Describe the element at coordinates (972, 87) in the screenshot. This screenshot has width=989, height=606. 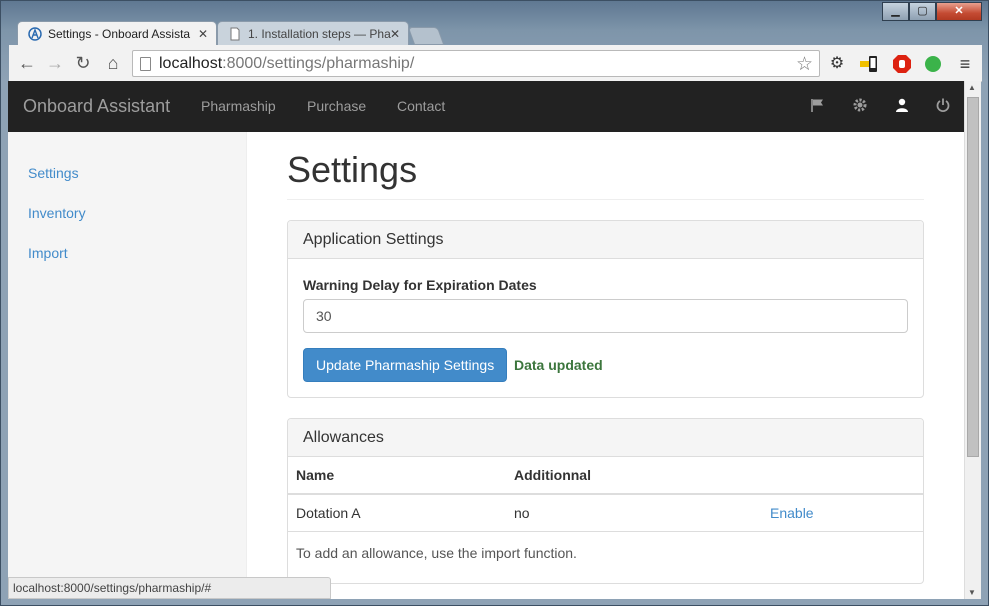
I see `scroll-up-arrow-icon: ▲` at that location.